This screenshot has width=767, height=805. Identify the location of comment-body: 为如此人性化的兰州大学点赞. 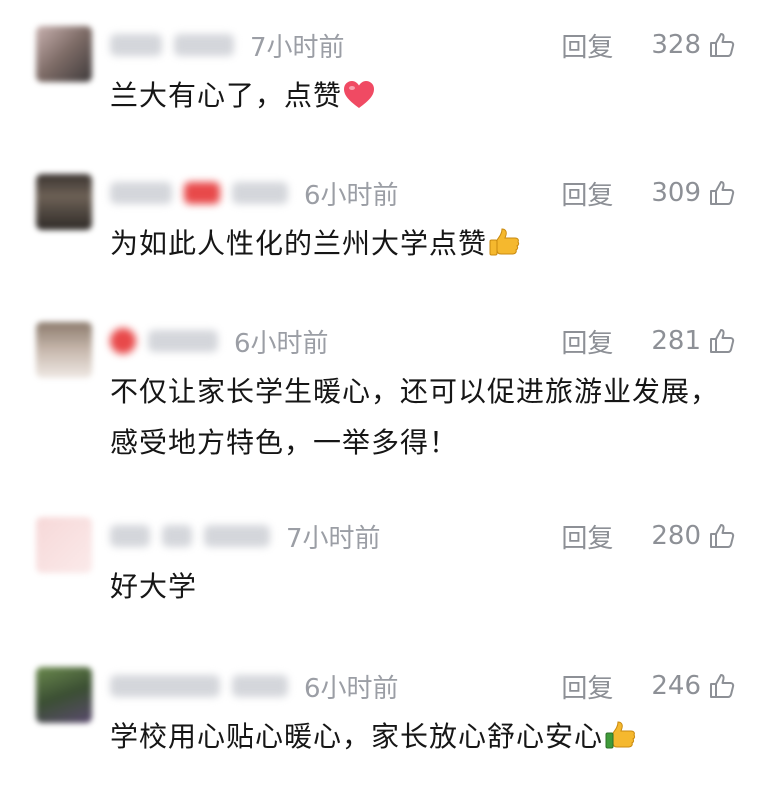
(299, 243).